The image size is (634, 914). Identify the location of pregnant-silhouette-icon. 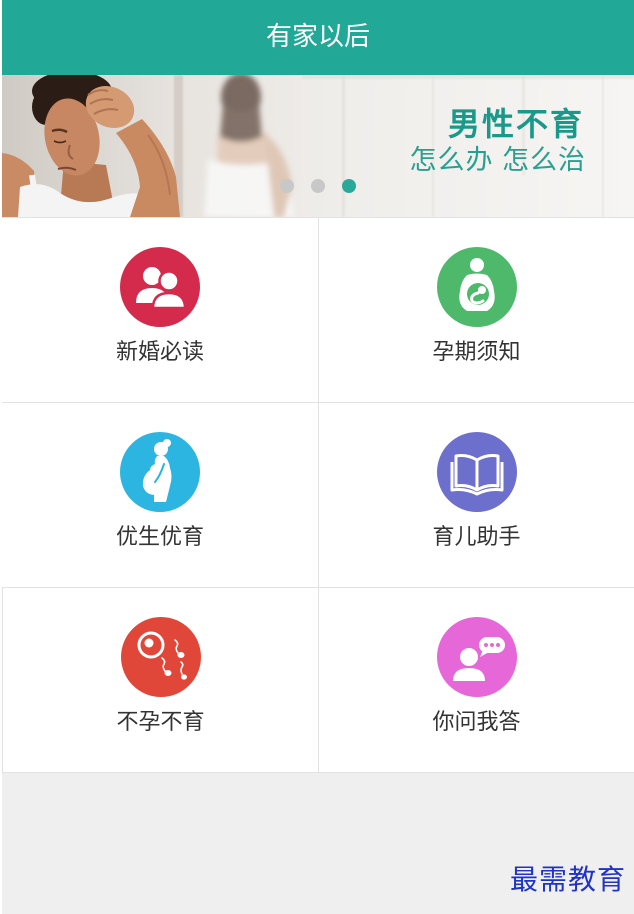
(157, 470).